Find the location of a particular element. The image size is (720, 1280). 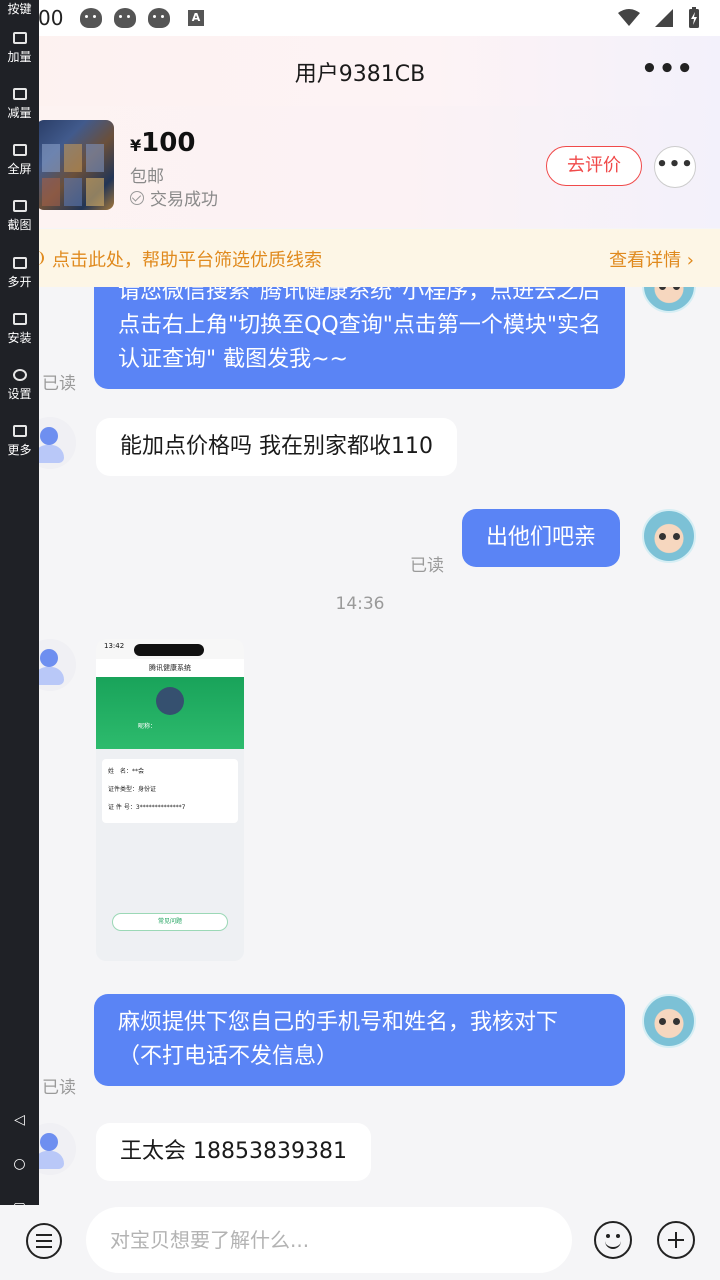

toolbar-label: 全屏 is located at coordinates (19, 169).